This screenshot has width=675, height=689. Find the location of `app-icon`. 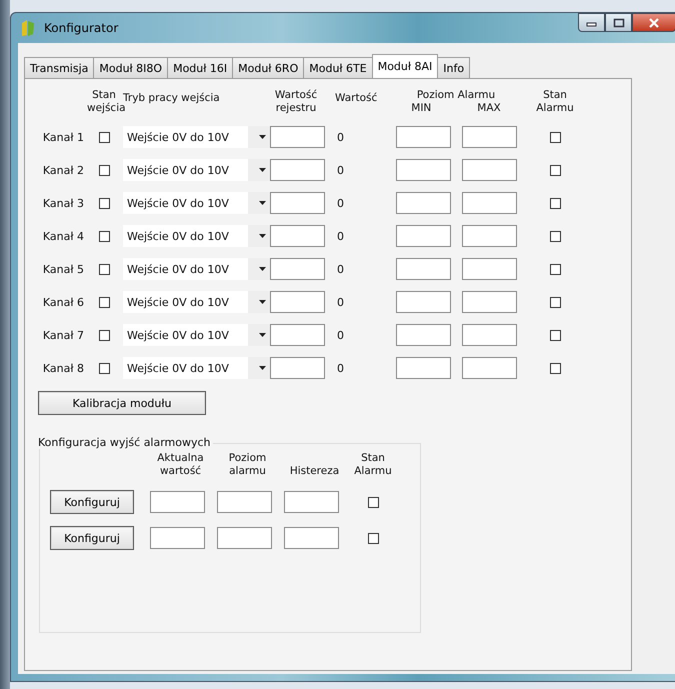

app-icon is located at coordinates (28, 28).